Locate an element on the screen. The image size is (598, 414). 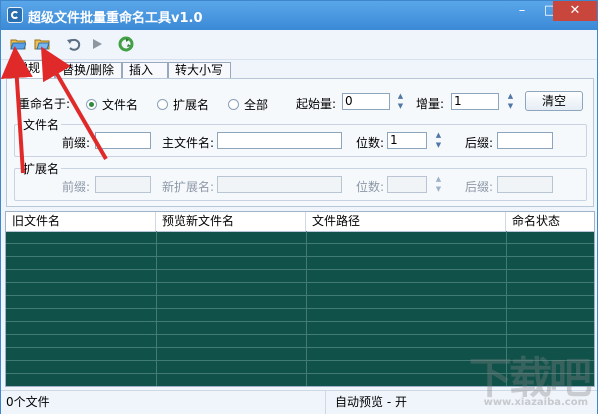
filename-digits-spinner: ▲ ▼ is located at coordinates (438, 140).